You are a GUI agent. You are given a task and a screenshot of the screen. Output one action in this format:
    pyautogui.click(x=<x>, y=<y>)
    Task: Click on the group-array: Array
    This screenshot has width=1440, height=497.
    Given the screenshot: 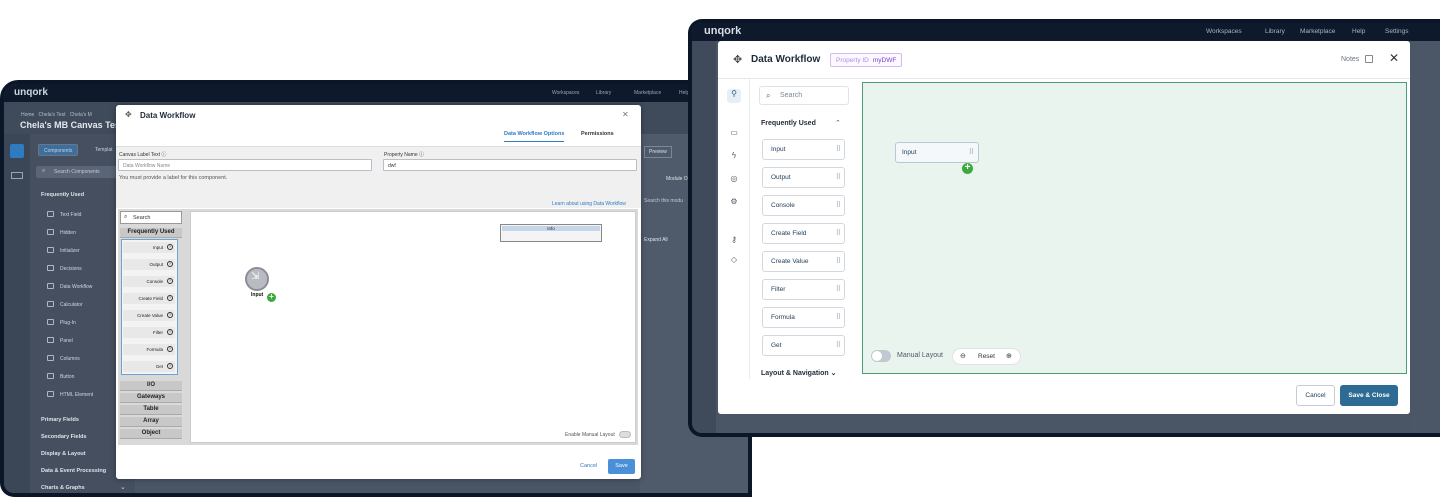 What is the action you would take?
    pyautogui.click(x=151, y=422)
    